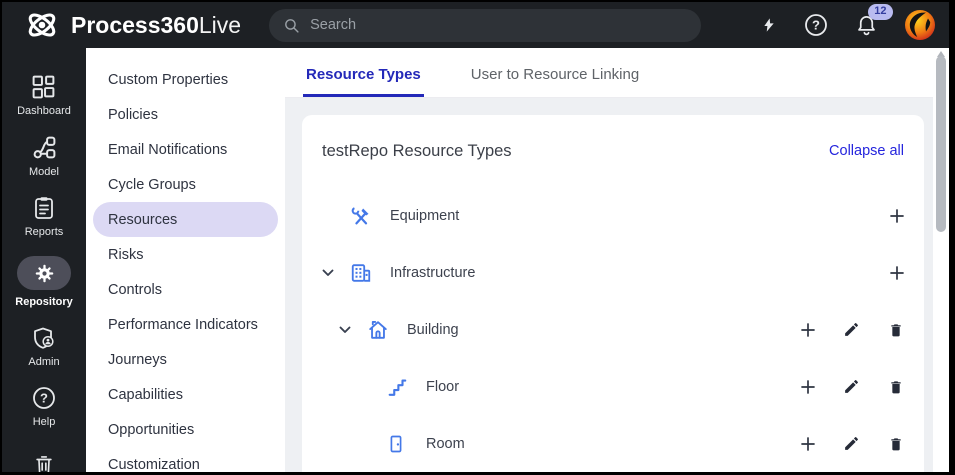  What do you see at coordinates (555, 81) in the screenshot?
I see `tab-user-to-resource-linking: User to Resource Linking` at bounding box center [555, 81].